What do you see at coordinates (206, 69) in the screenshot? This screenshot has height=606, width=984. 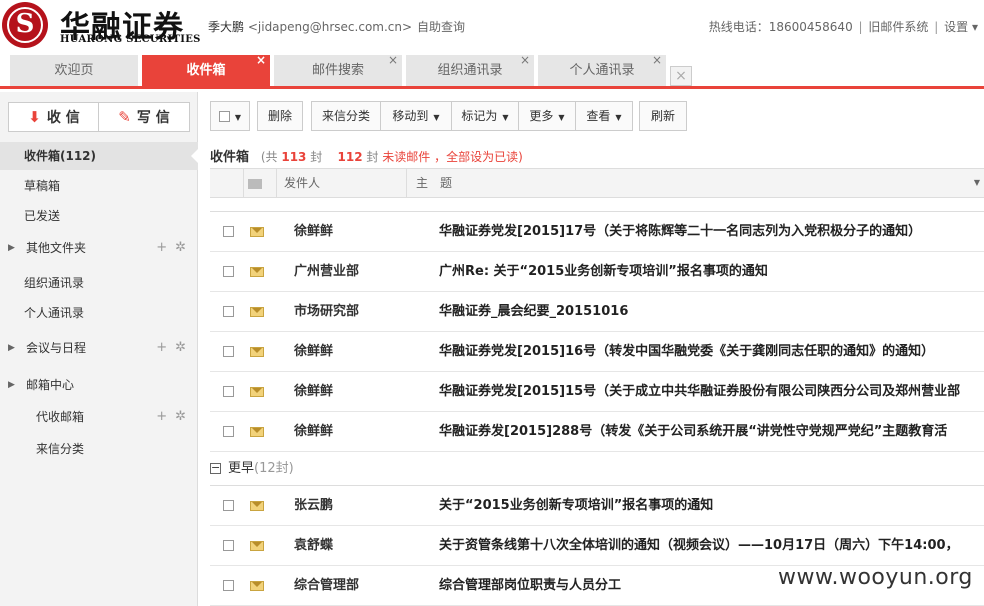 I see `tab-inbox: 收件箱 ×` at bounding box center [206, 69].